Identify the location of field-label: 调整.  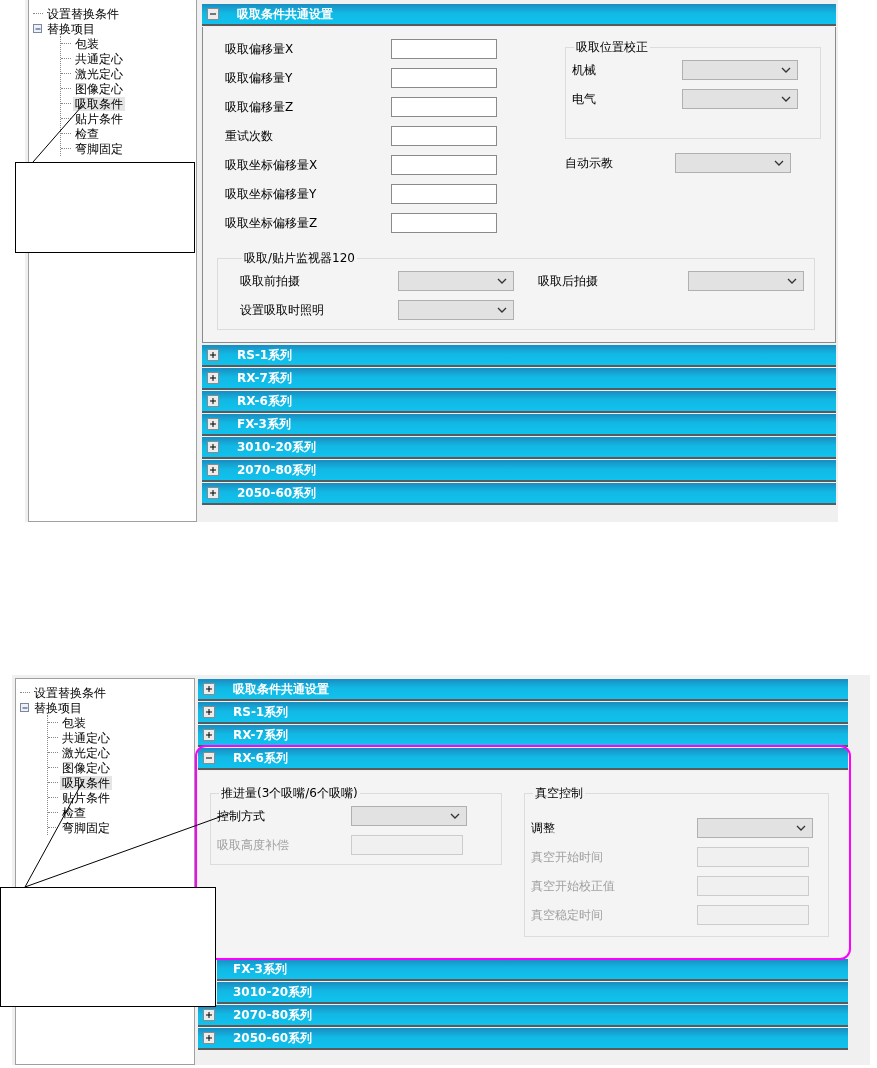
(543, 828).